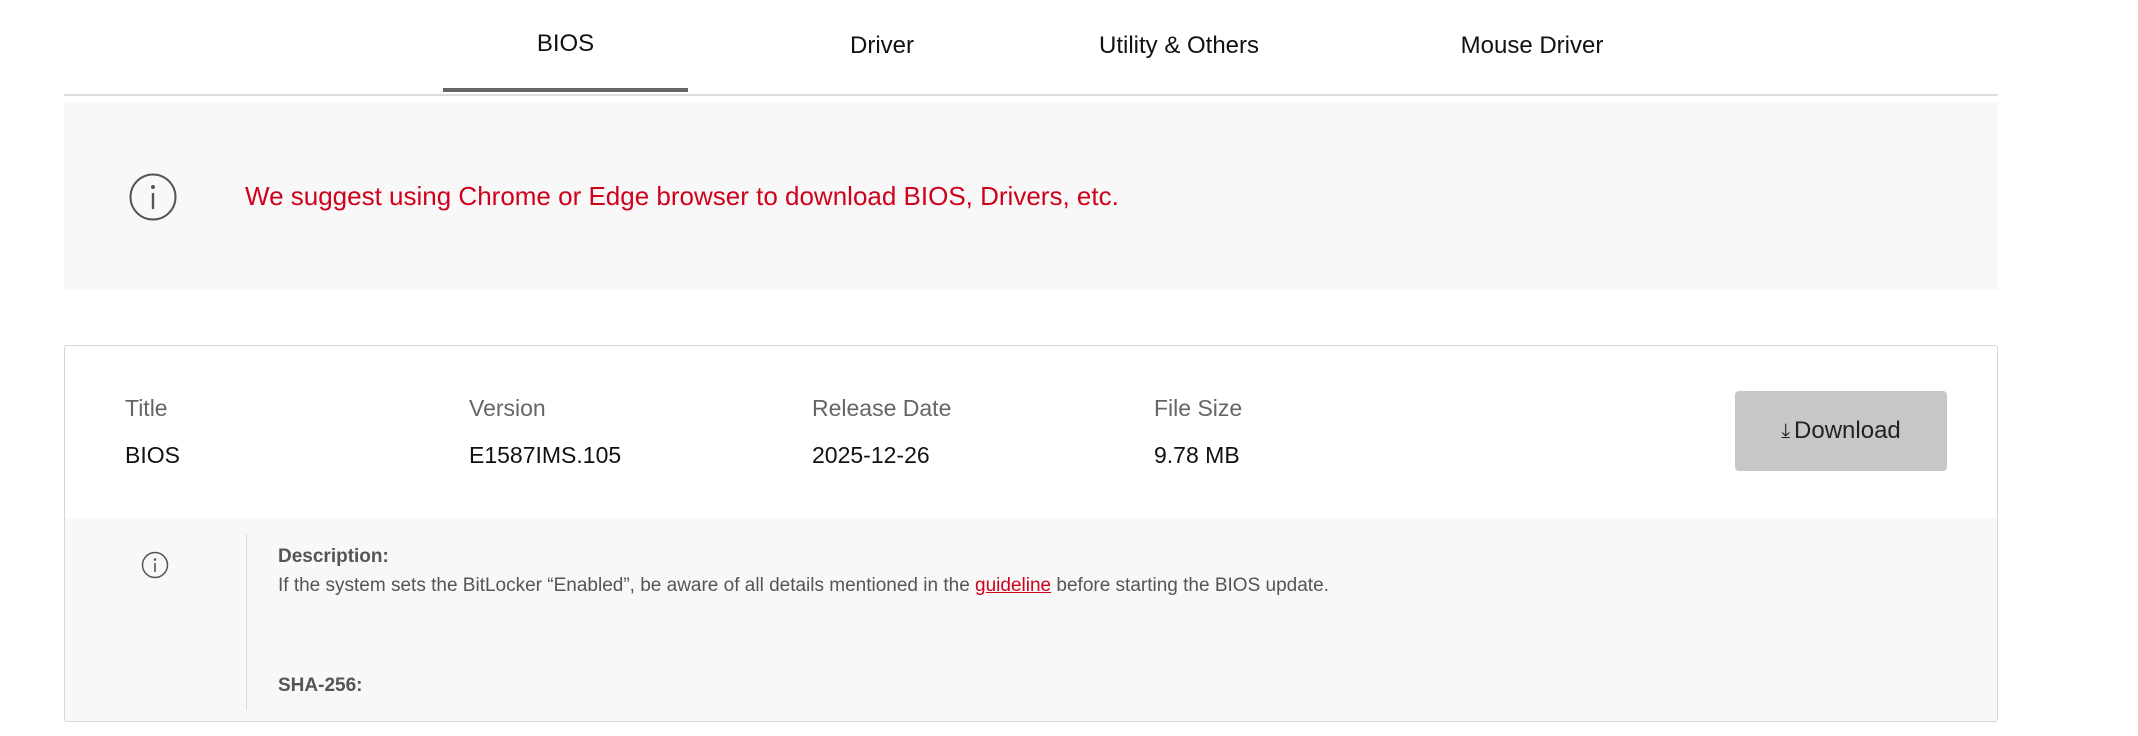  What do you see at coordinates (1532, 46) in the screenshot?
I see `tab-mouse-driver: Mouse Driver` at bounding box center [1532, 46].